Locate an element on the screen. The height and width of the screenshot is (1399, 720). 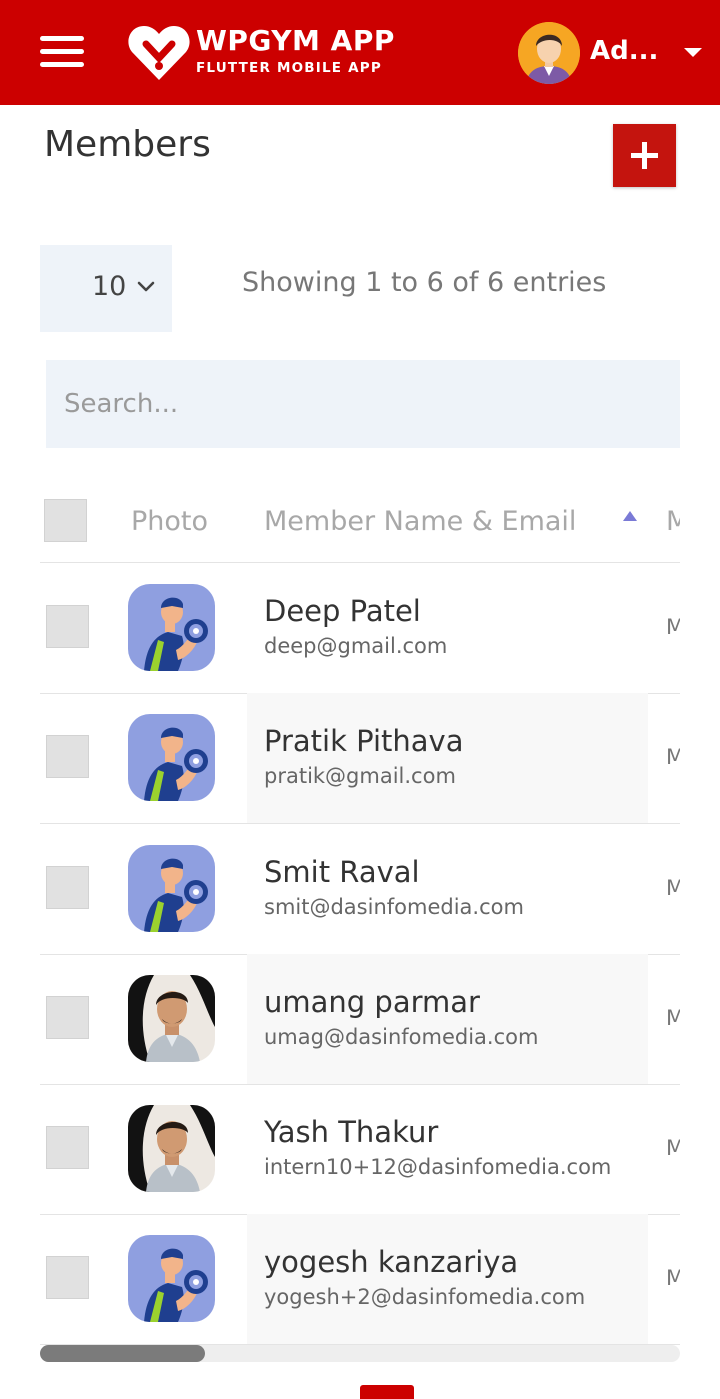
column-header-photo: Photo is located at coordinates (169, 521).